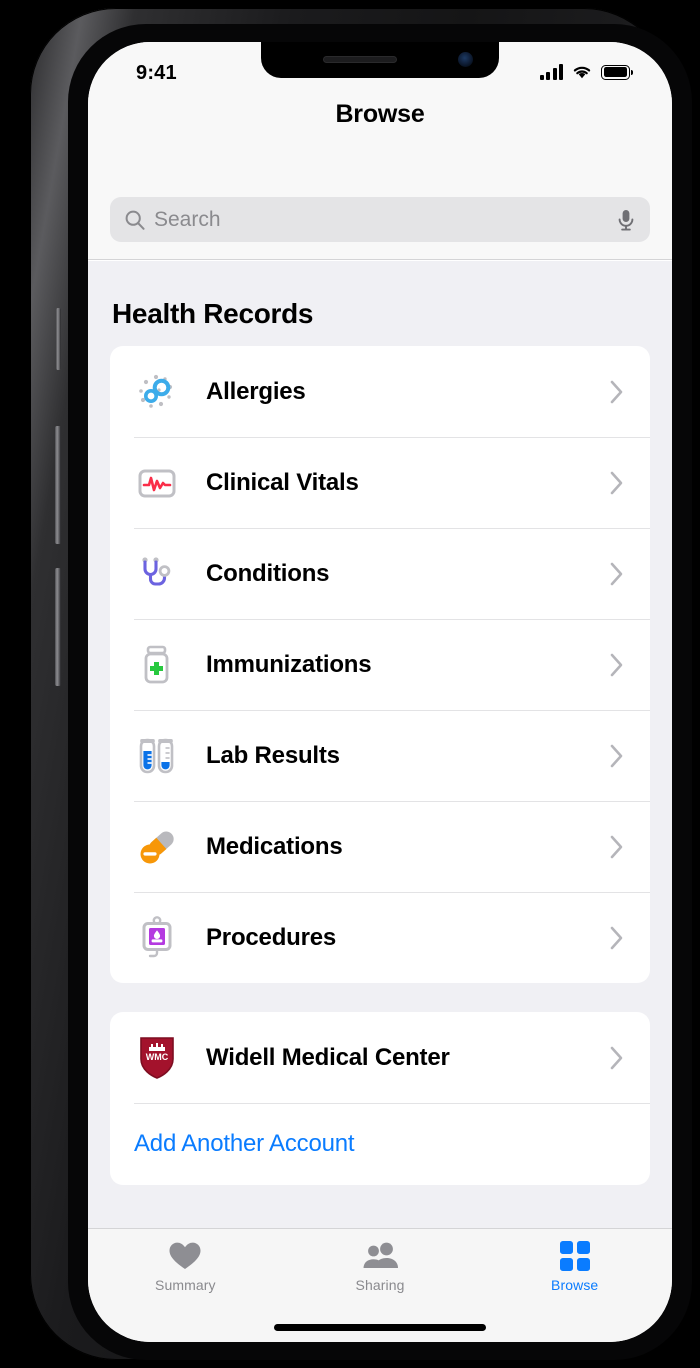  Describe the element at coordinates (157, 756) in the screenshot. I see `lab-results-icon` at that location.